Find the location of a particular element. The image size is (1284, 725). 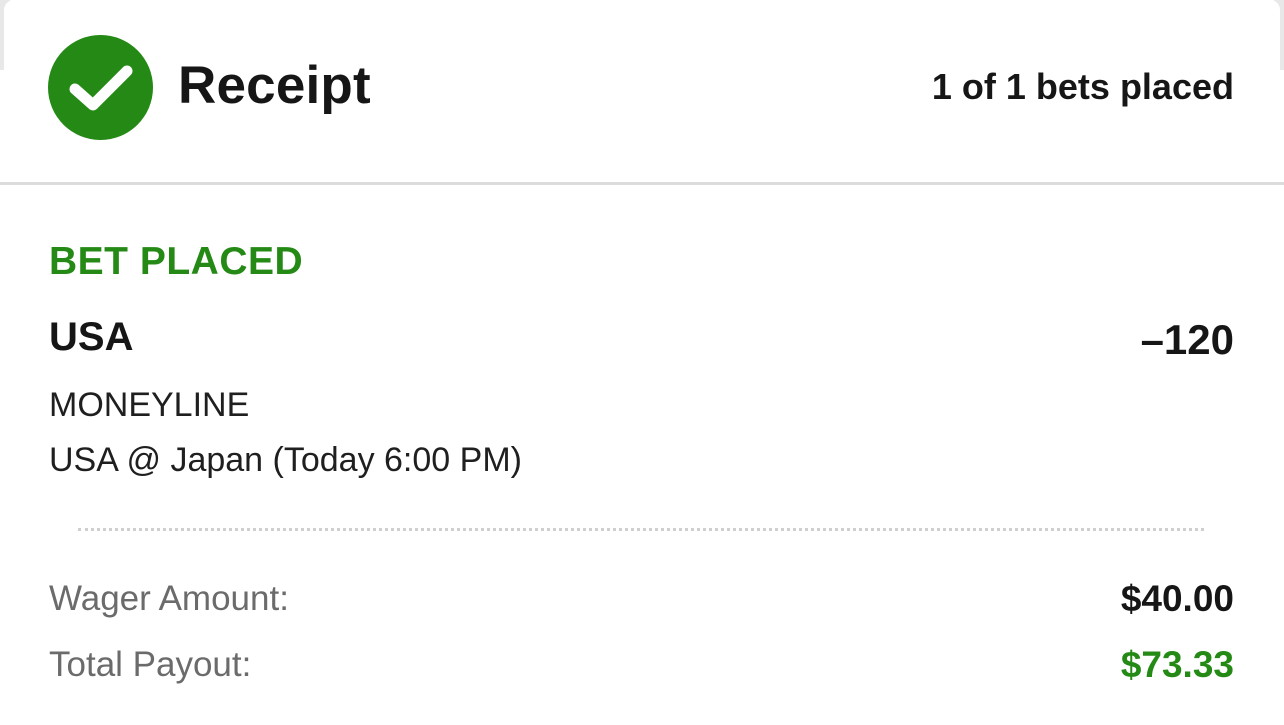

bet-selection: USA is located at coordinates (91, 337).